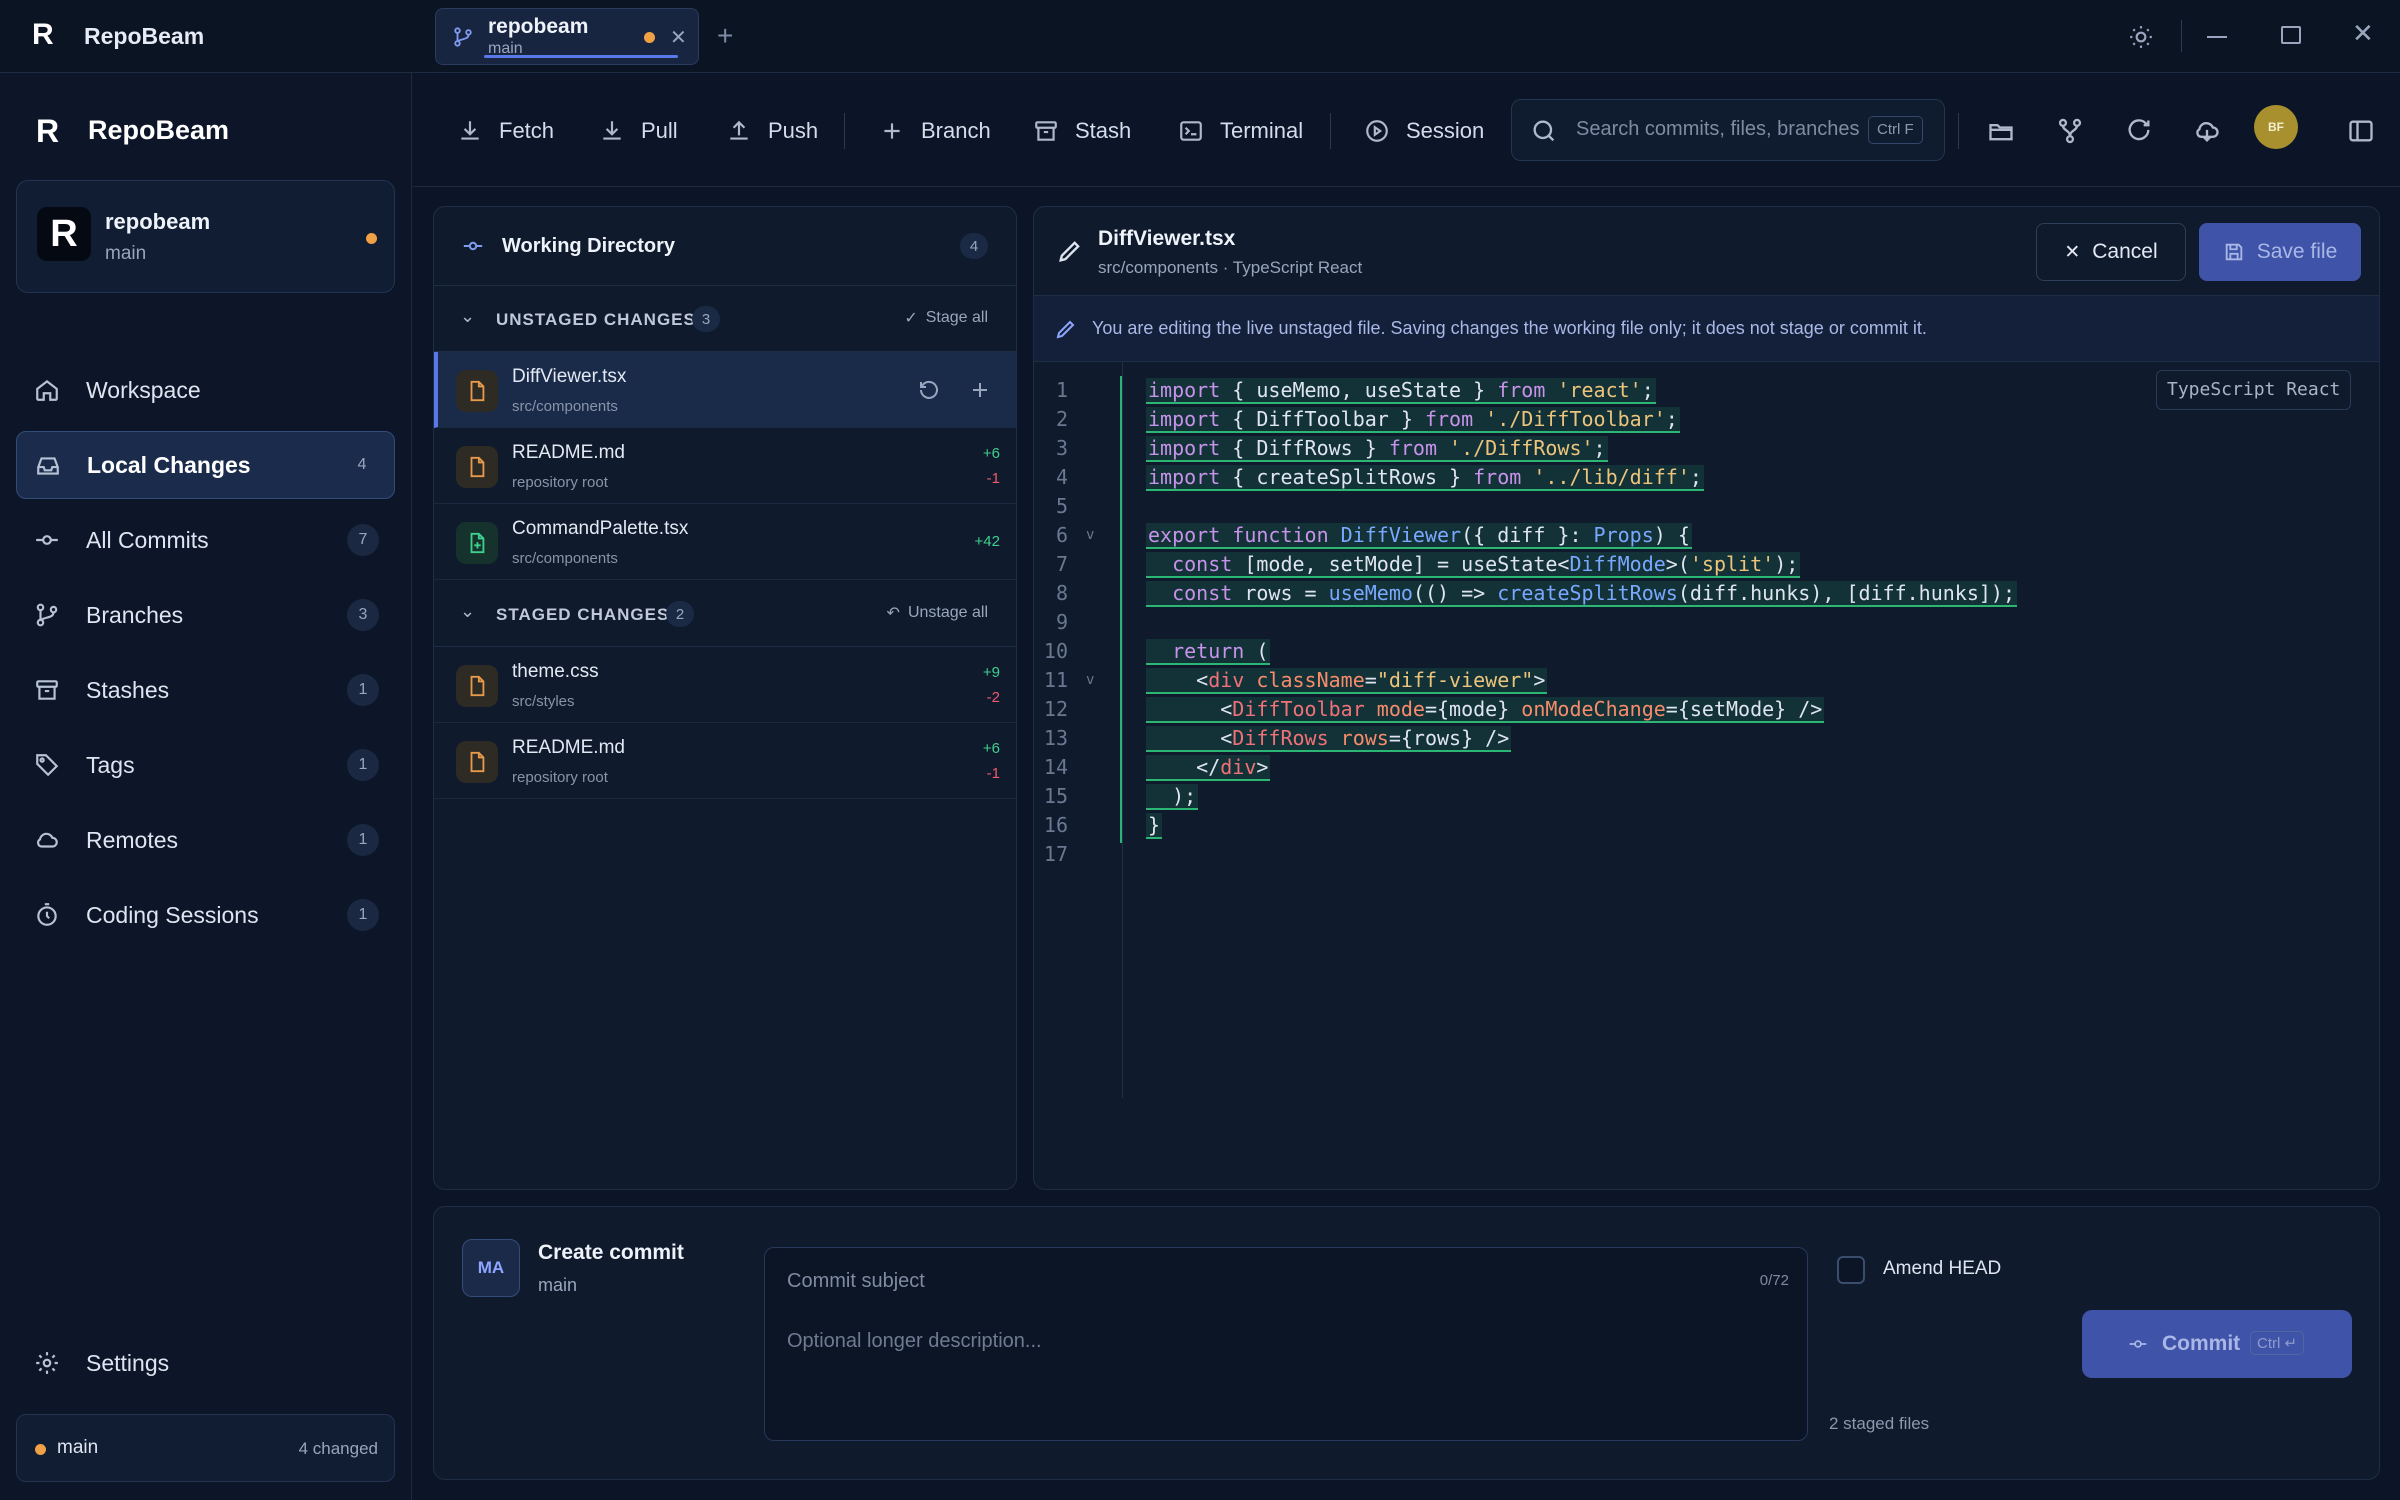 This screenshot has width=2400, height=1500. I want to click on staged-count: 2, so click(680, 614).